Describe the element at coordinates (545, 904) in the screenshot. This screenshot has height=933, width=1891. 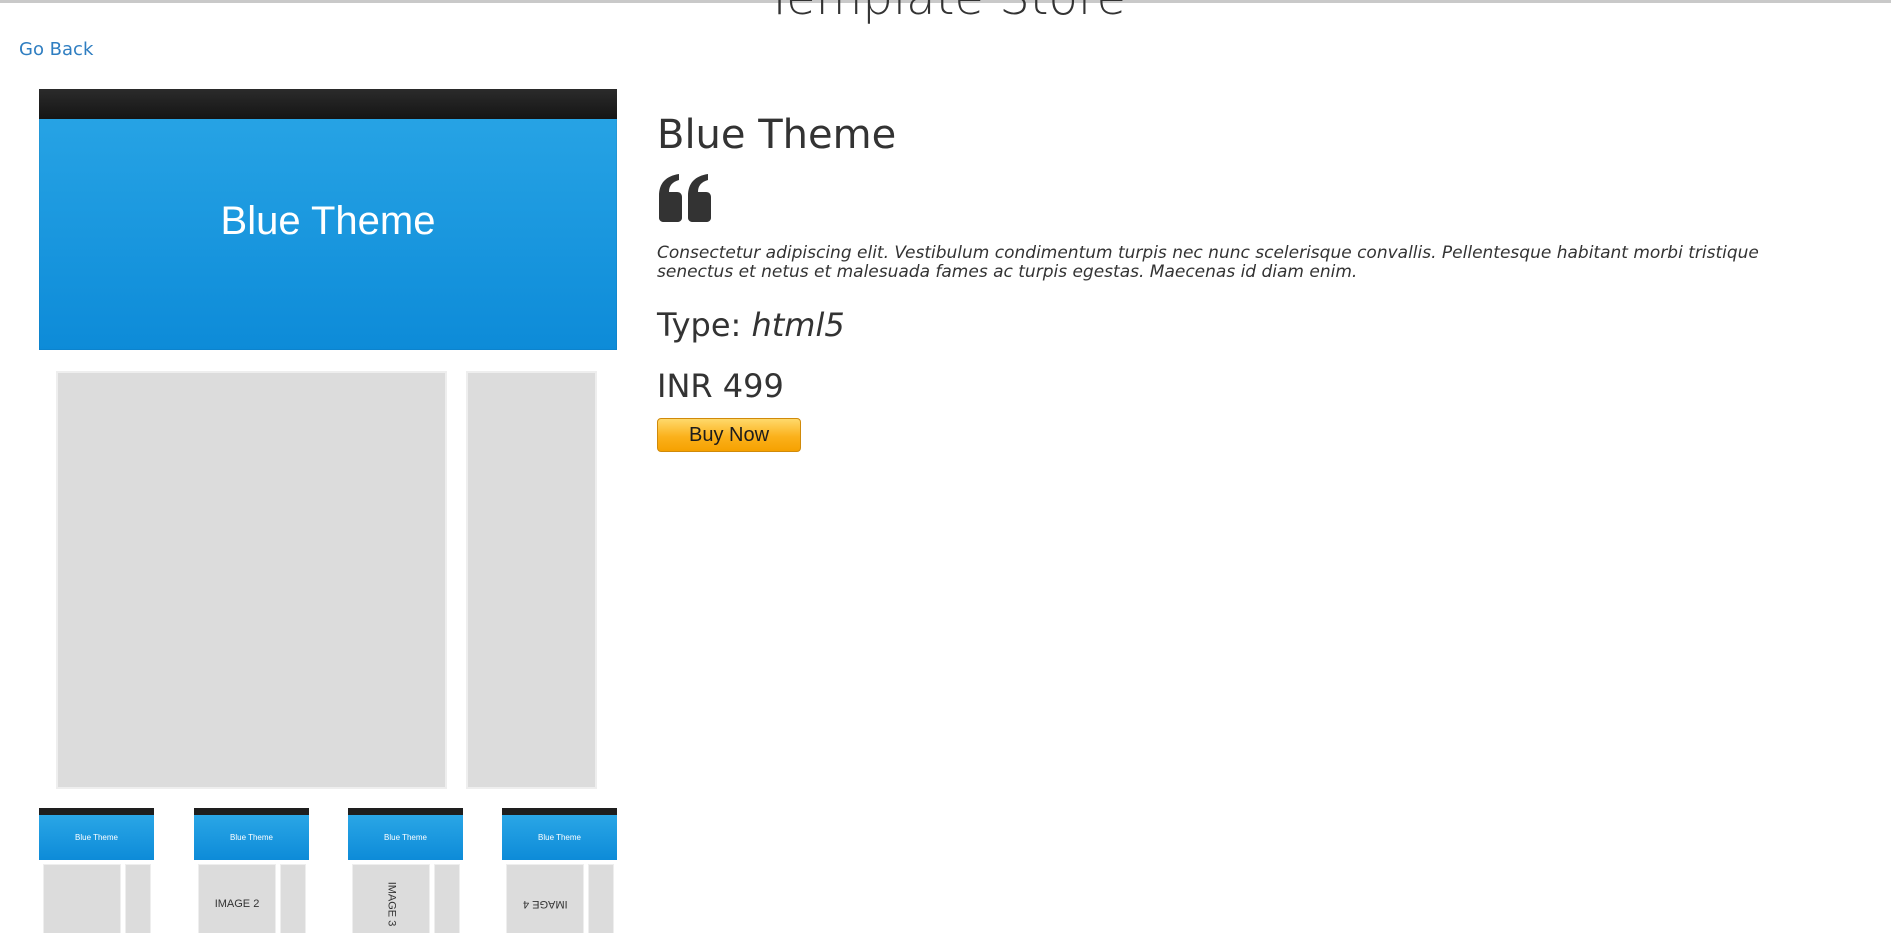
I see `thumbnail-image-label: IMAGE 4` at that location.